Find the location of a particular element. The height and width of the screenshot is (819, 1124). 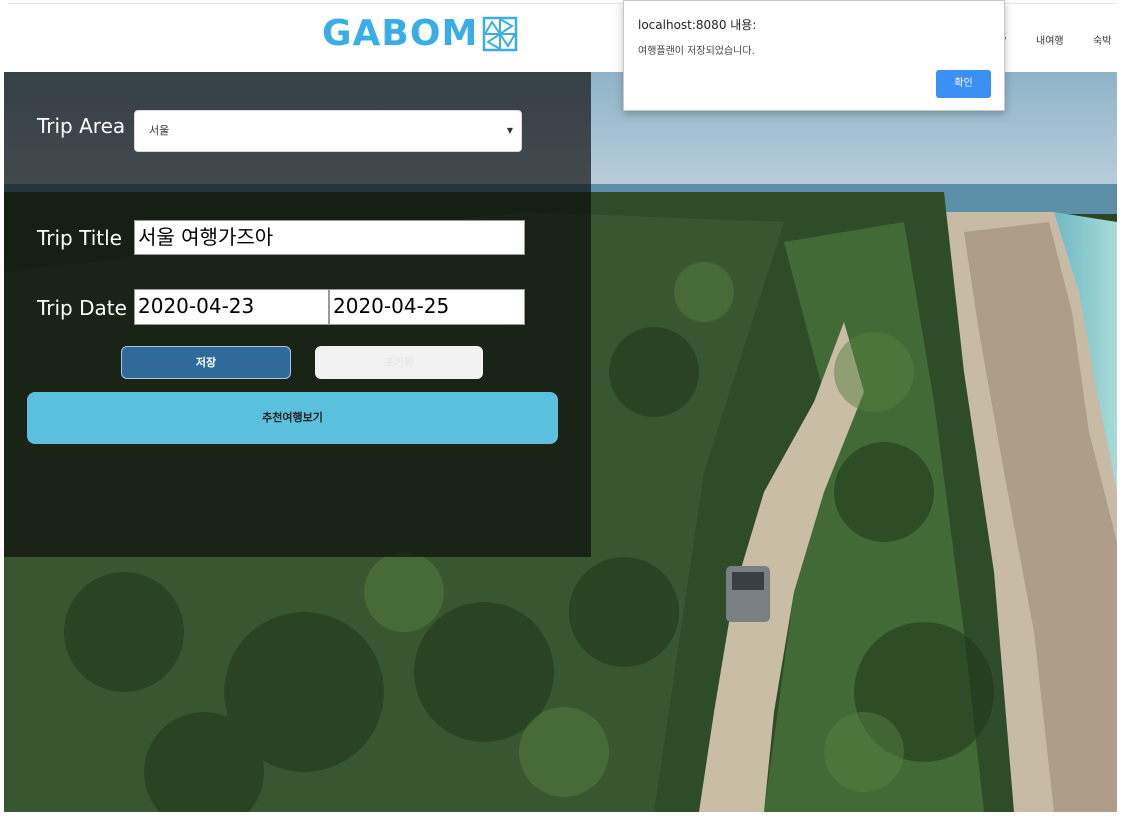

nav-item-my-trips: 내여행 is located at coordinates (1050, 39).